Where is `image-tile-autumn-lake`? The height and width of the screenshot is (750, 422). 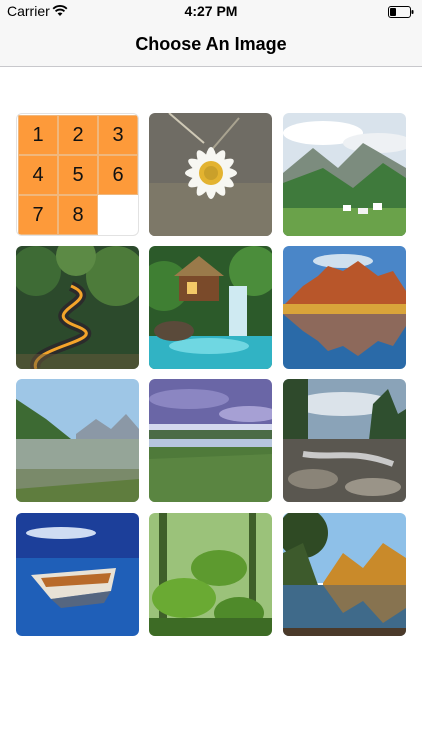
image-tile-autumn-lake is located at coordinates (344, 574).